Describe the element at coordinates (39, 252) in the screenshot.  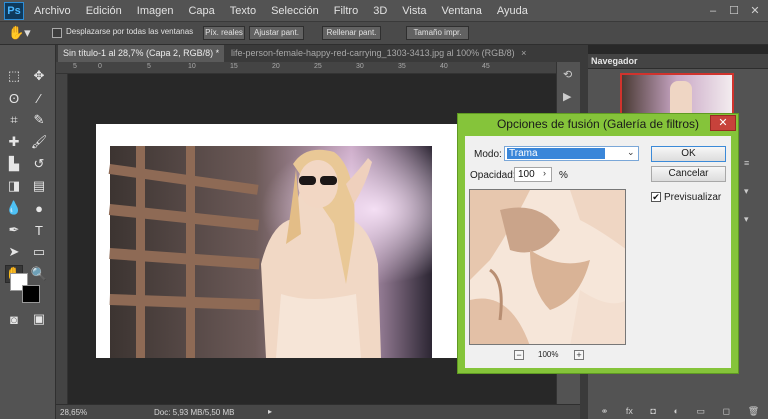
I see `shape-tool-icon: ▭` at that location.